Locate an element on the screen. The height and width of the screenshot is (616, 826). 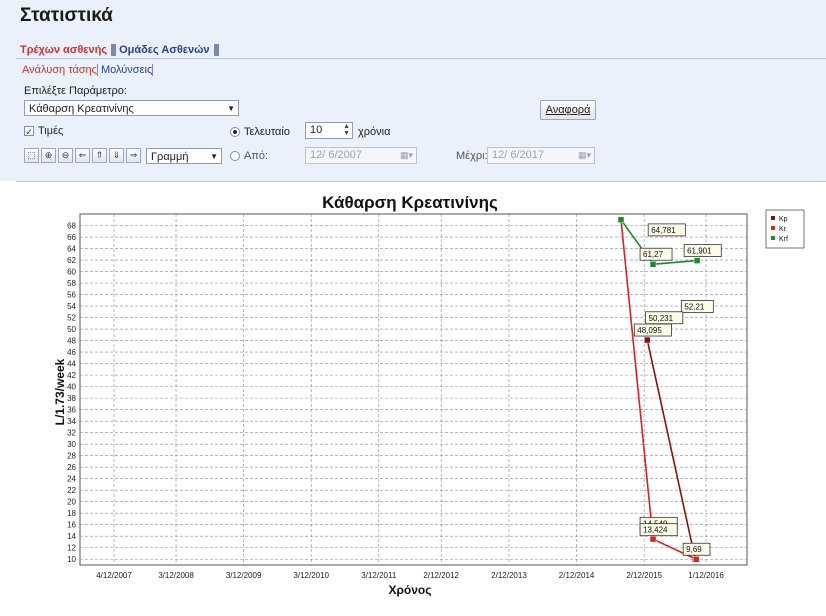
data-label-text: 64,781 is located at coordinates (663, 230).